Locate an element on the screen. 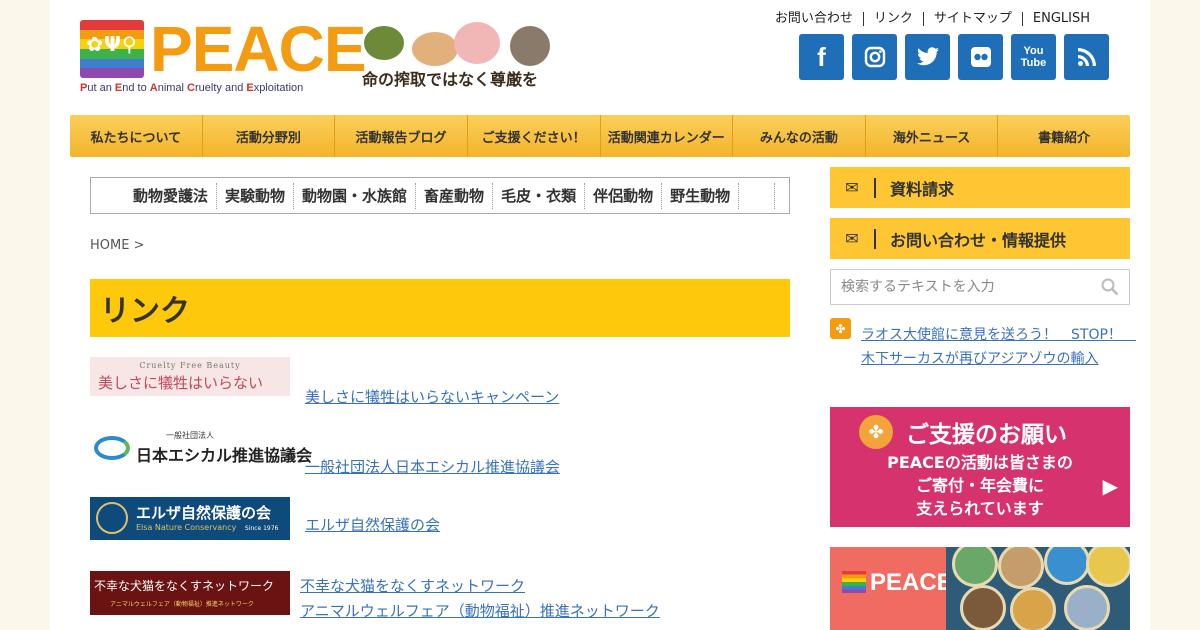  nav-books: 書籍紹介 is located at coordinates (1064, 136).